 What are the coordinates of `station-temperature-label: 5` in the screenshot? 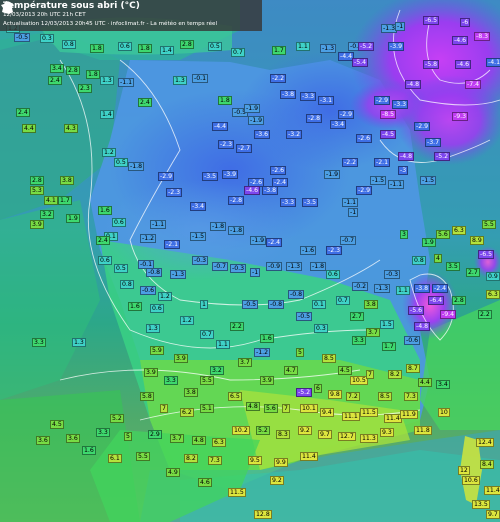 It's located at (300, 352).